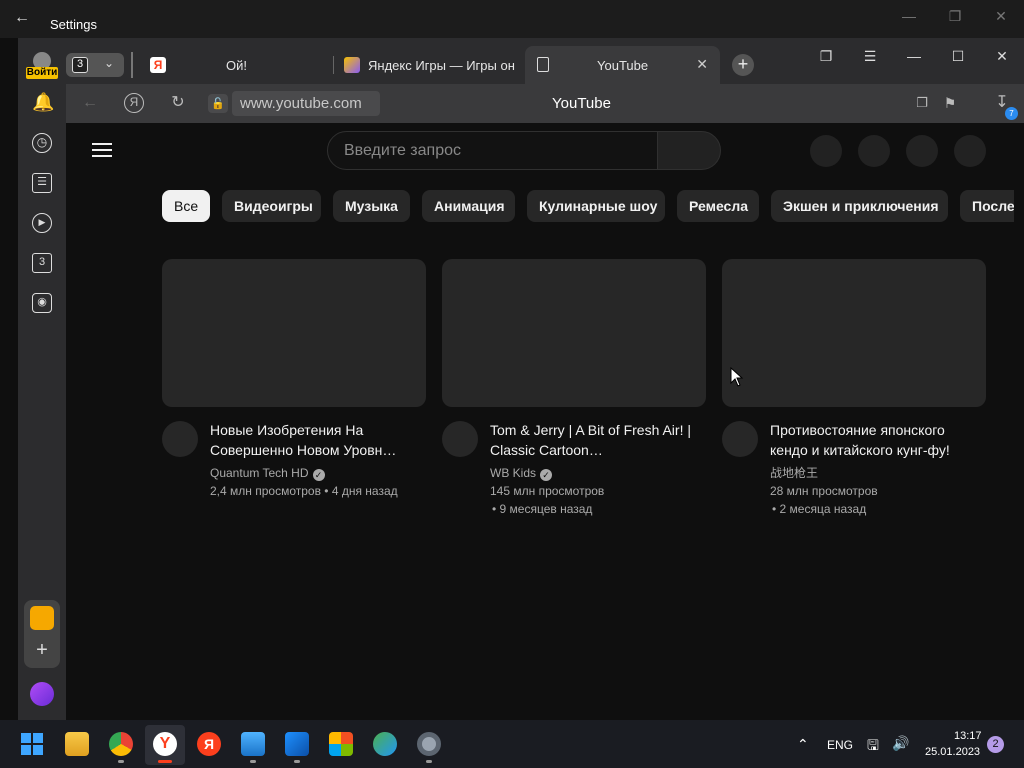 The width and height of the screenshot is (1024, 768). I want to click on photos-icon, so click(253, 744).